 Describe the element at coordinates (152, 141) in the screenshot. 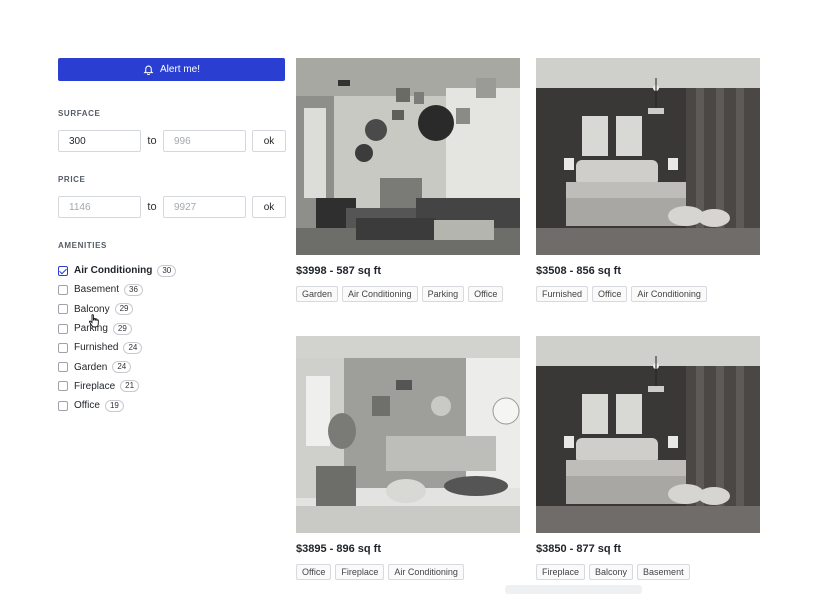

I see `surface-to-label: to` at that location.